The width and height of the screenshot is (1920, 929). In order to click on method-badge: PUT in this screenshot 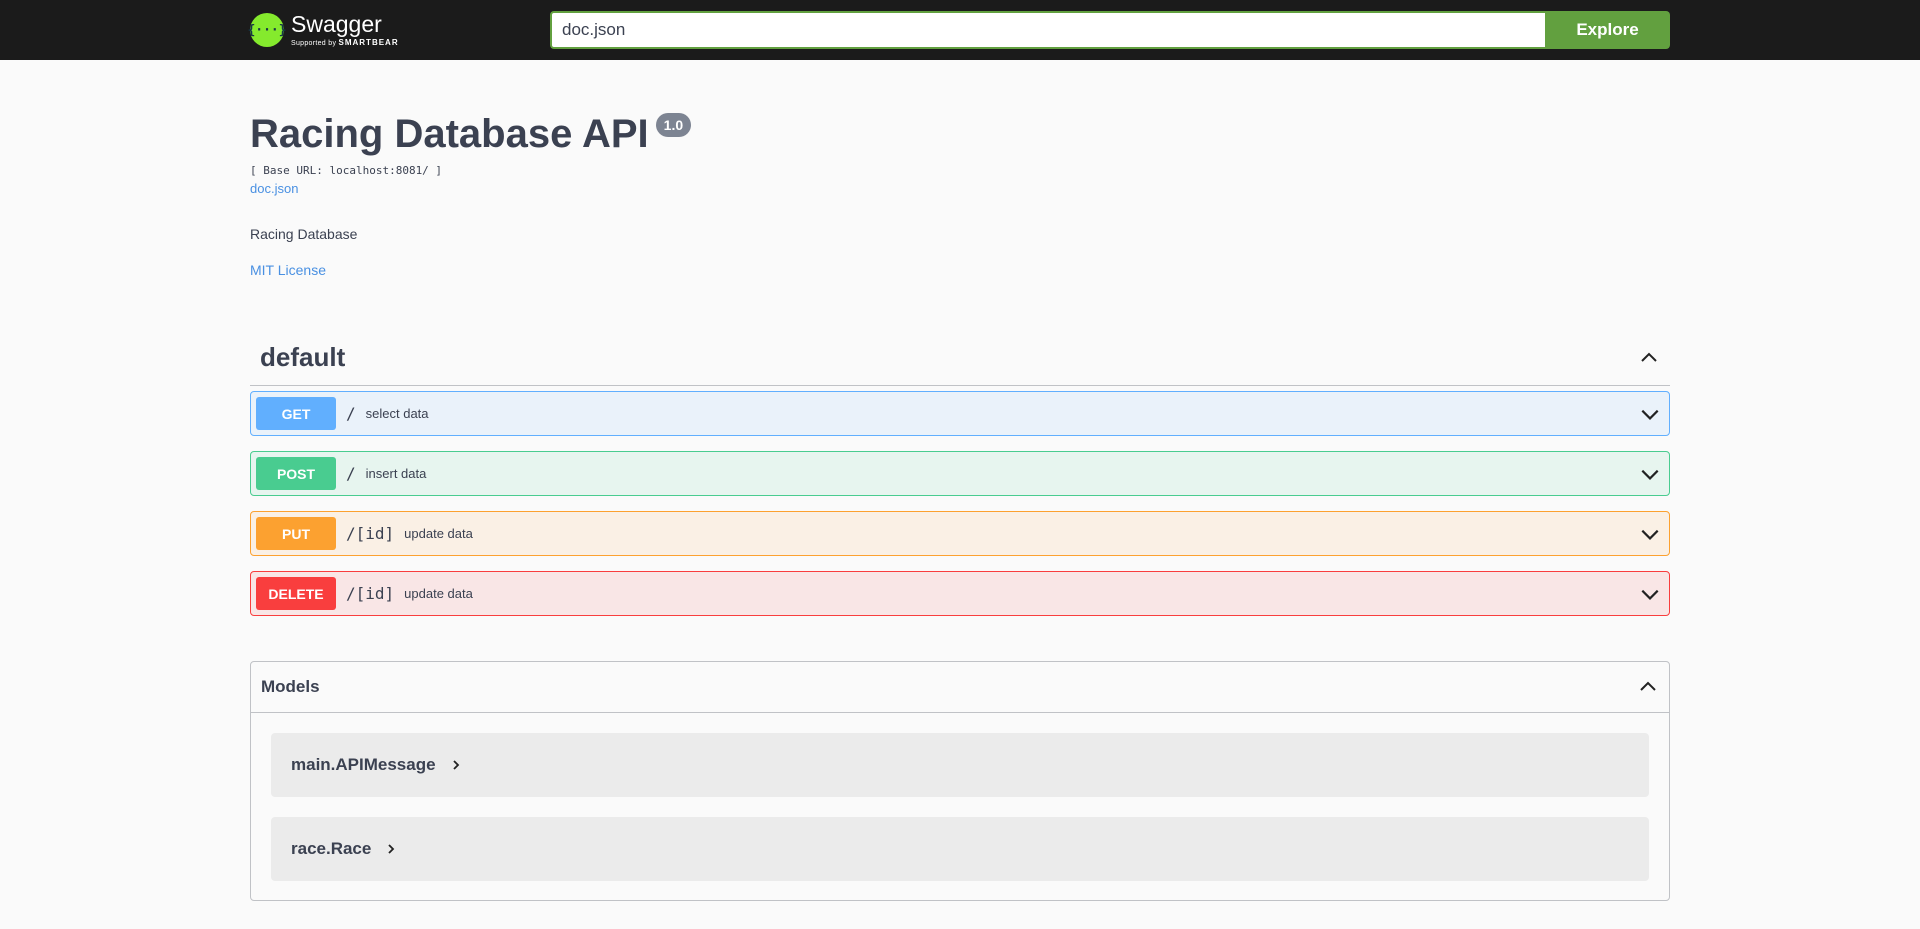, I will do `click(296, 533)`.